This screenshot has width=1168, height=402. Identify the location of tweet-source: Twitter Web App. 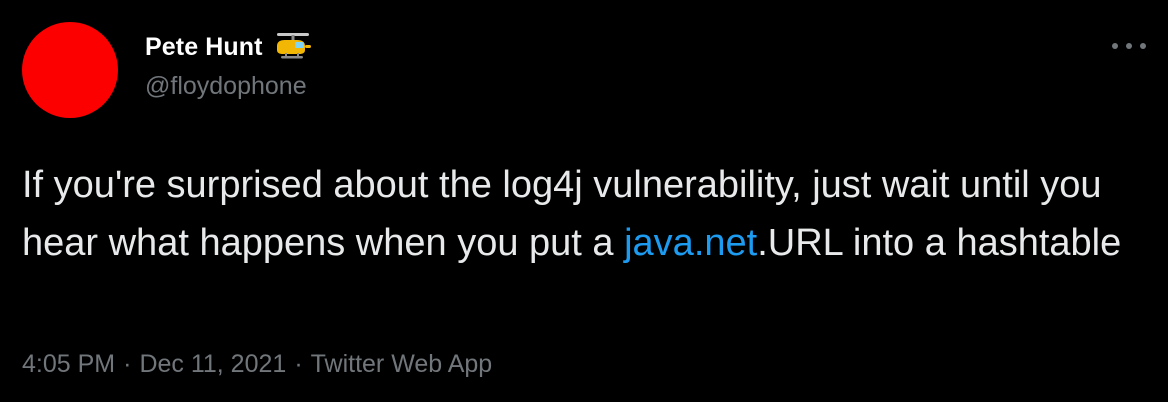
(402, 364).